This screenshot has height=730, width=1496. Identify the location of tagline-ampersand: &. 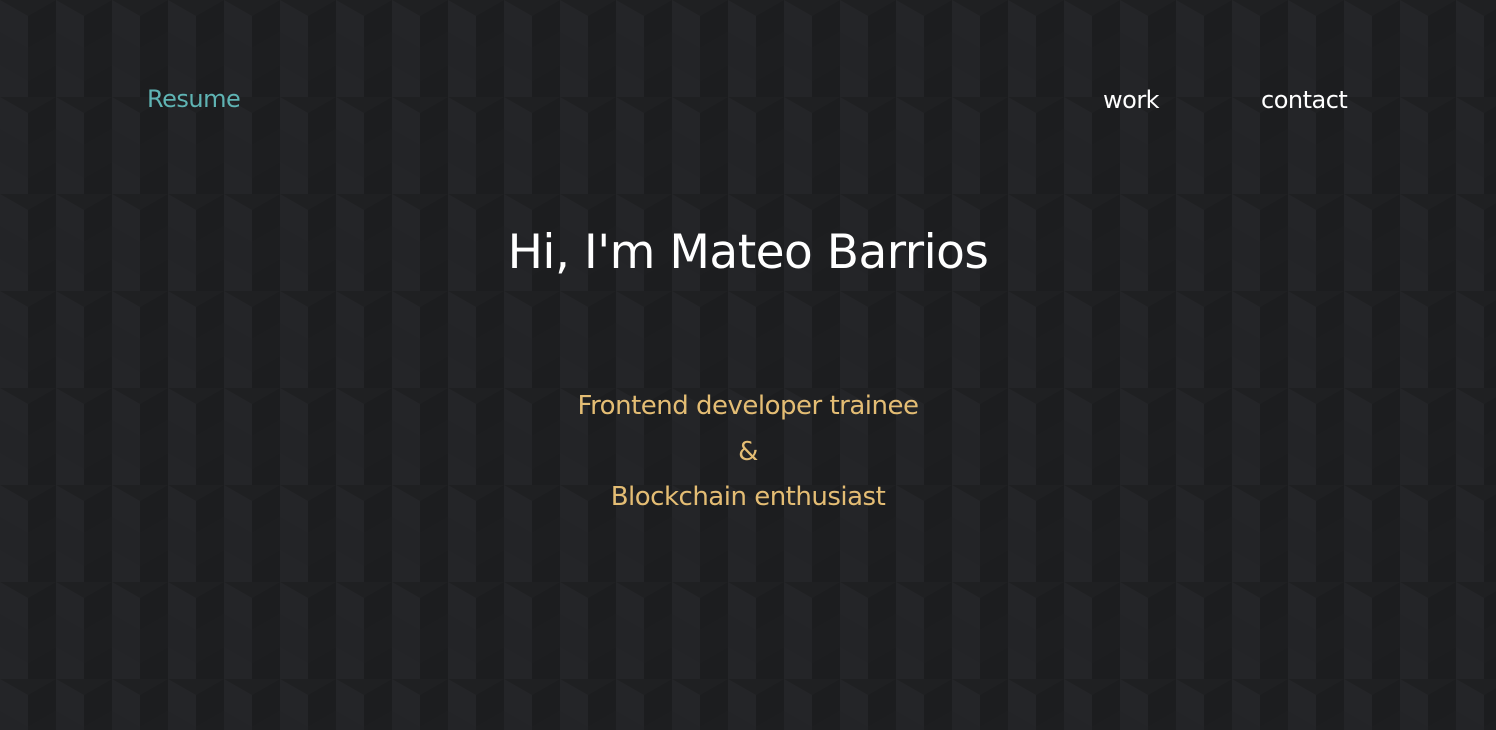
(748, 452).